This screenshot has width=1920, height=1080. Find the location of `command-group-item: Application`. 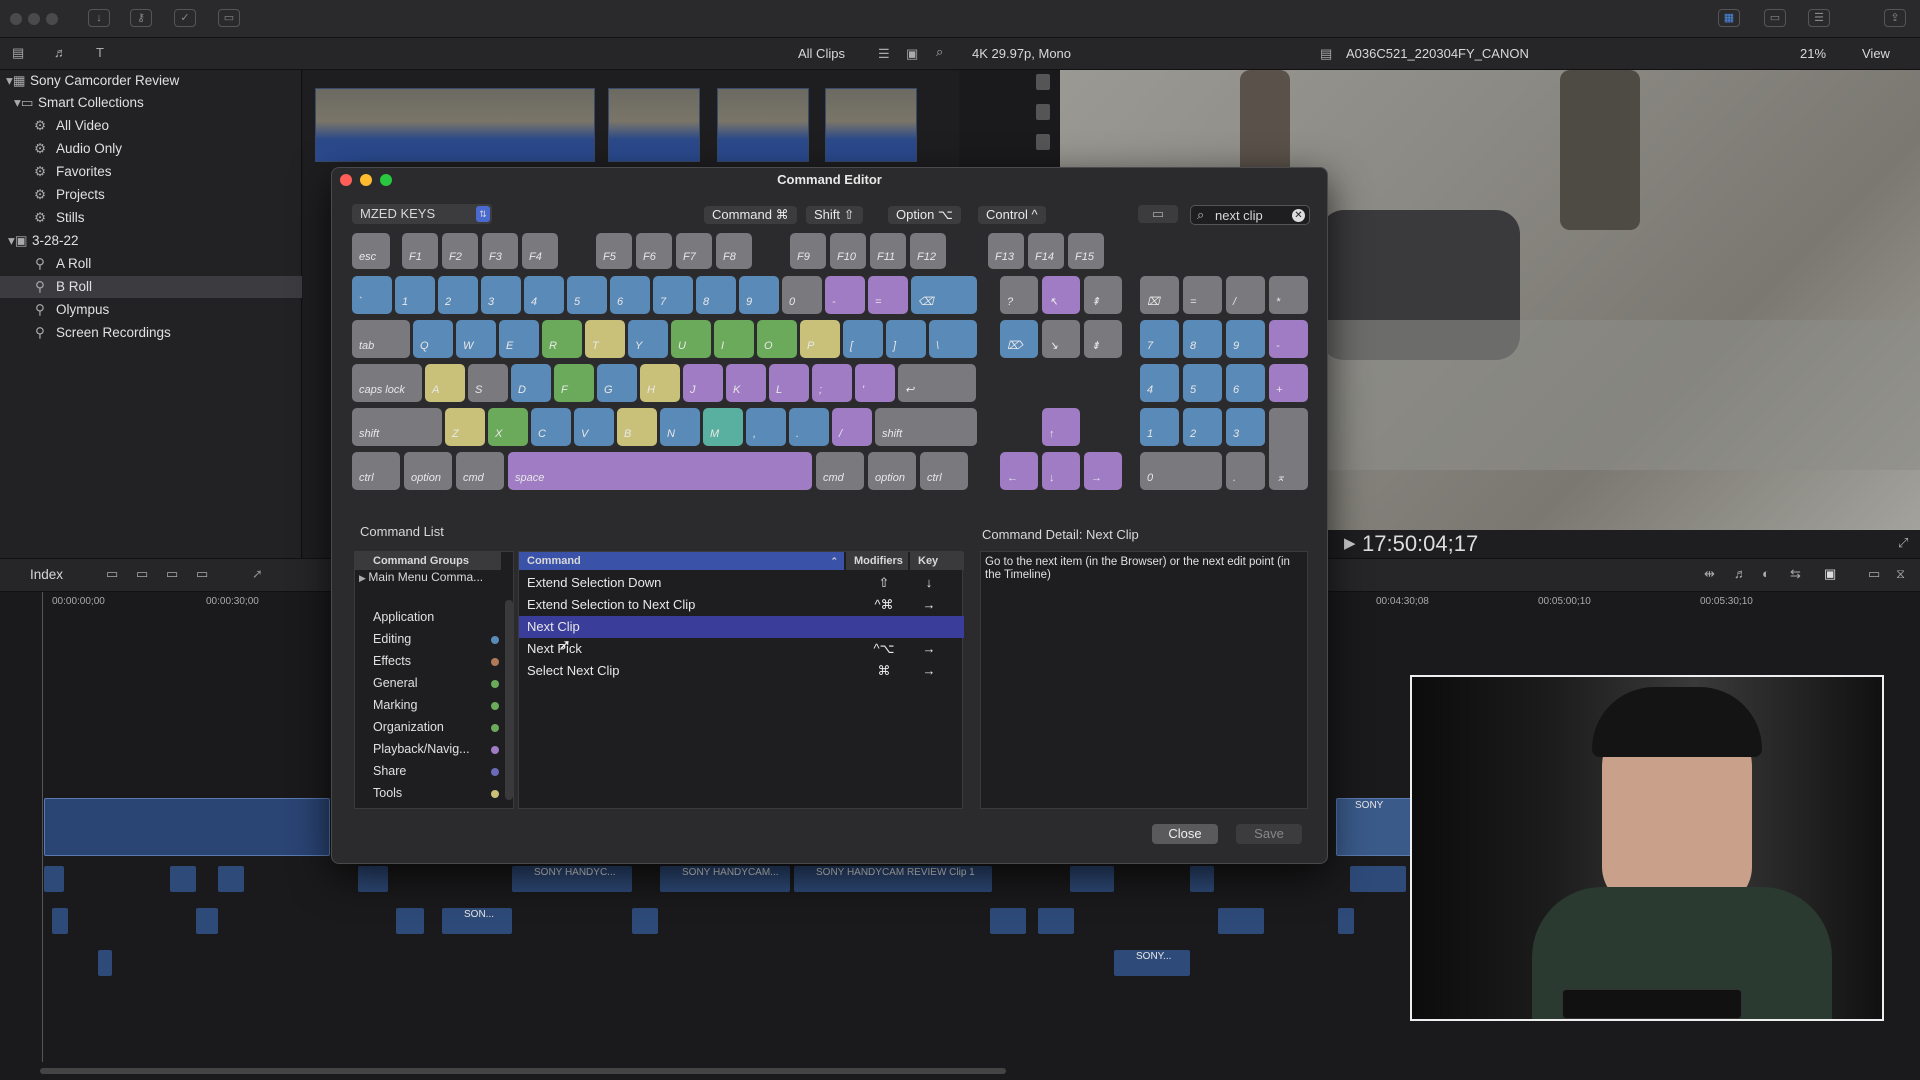

command-group-item: Application is located at coordinates (403, 617).